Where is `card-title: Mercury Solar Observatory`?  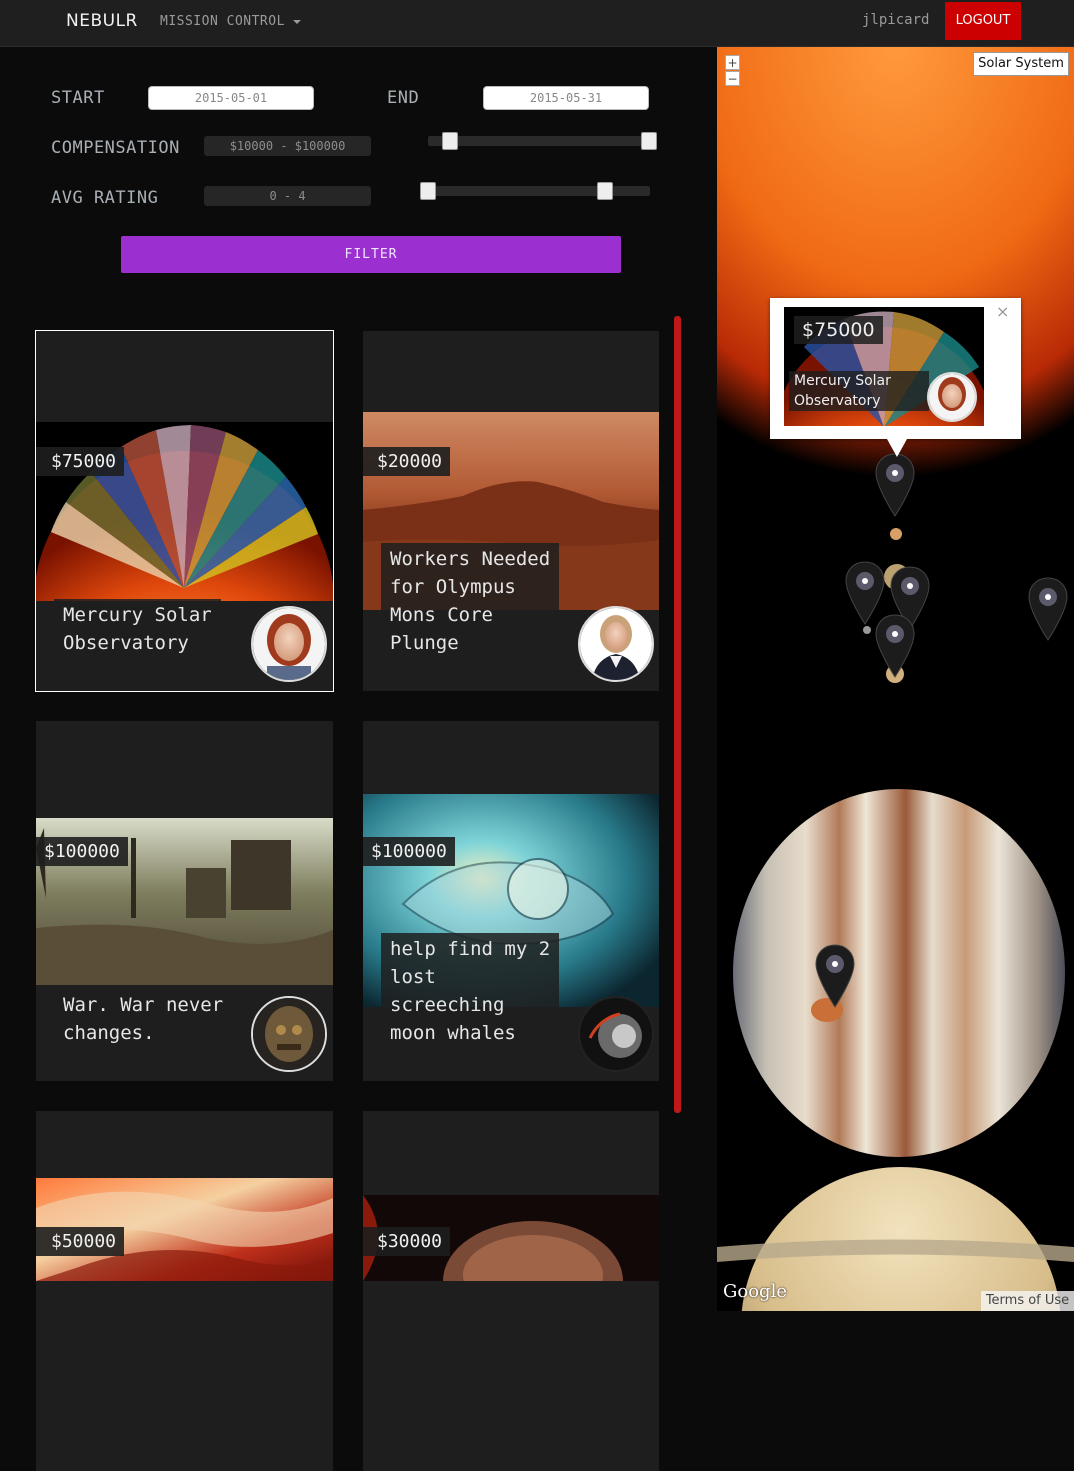 card-title: Mercury Solar Observatory is located at coordinates (137, 629).